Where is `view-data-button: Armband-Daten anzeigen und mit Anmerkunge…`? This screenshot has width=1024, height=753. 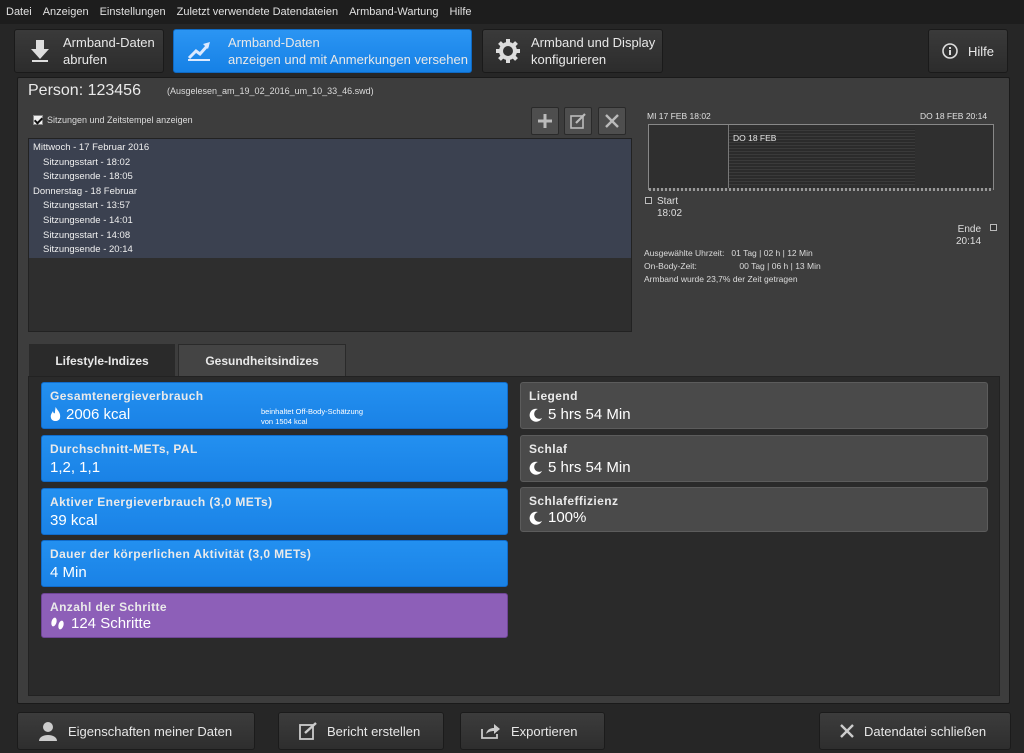 view-data-button: Armband-Daten anzeigen und mit Anmerkunge… is located at coordinates (322, 51).